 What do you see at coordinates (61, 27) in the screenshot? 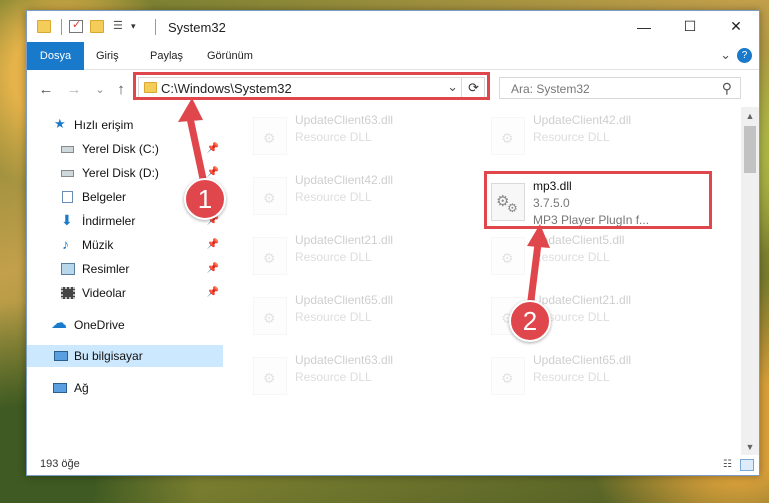
I see `toolbar-divider` at bounding box center [61, 27].